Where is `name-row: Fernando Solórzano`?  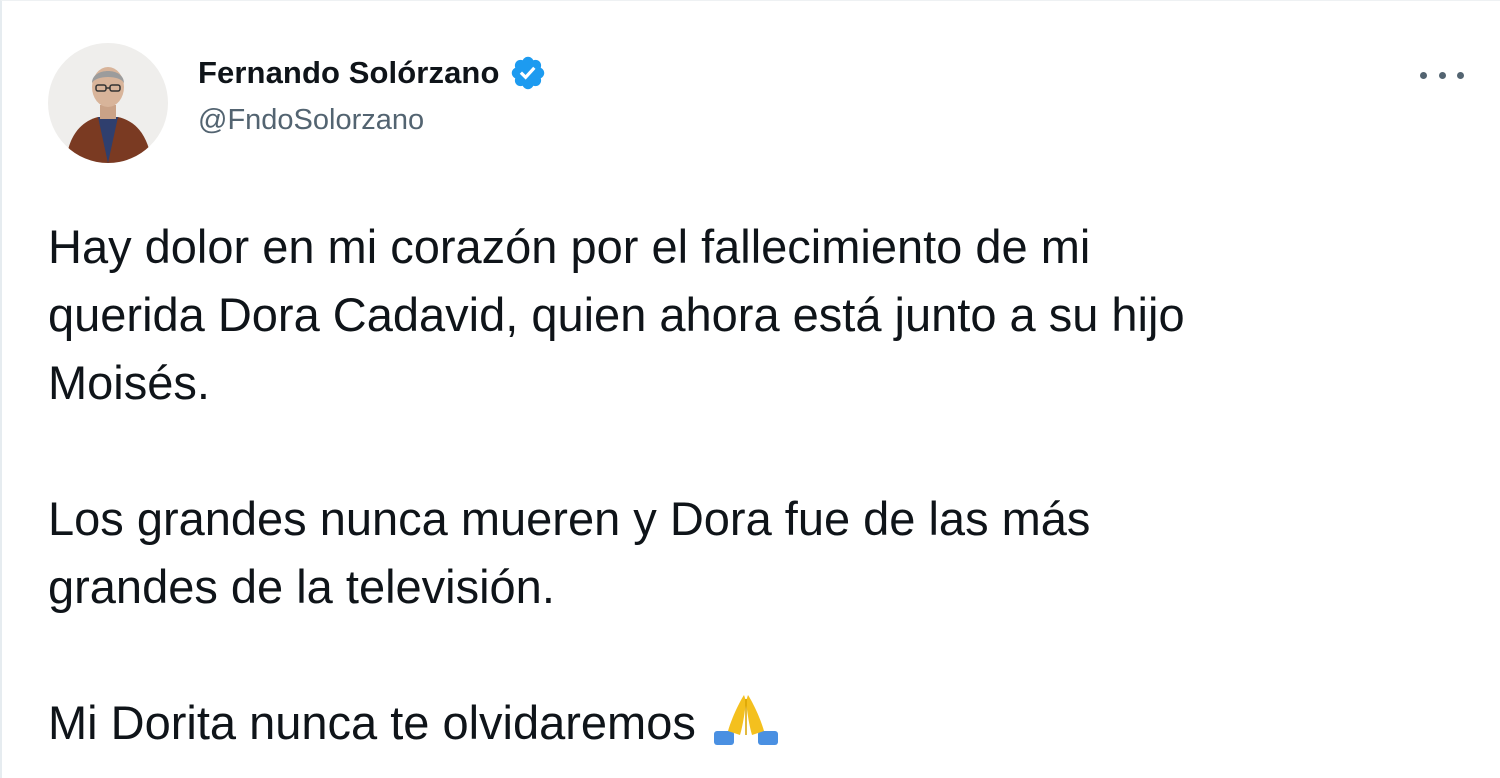 name-row: Fernando Solórzano is located at coordinates (372, 73).